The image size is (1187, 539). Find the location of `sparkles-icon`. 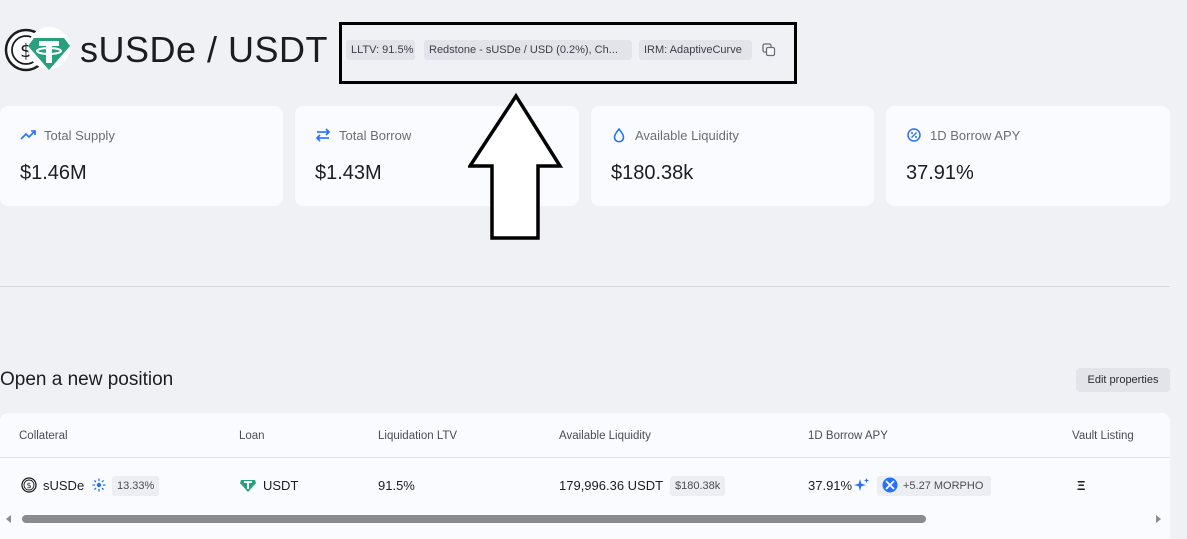

sparkles-icon is located at coordinates (862, 485).